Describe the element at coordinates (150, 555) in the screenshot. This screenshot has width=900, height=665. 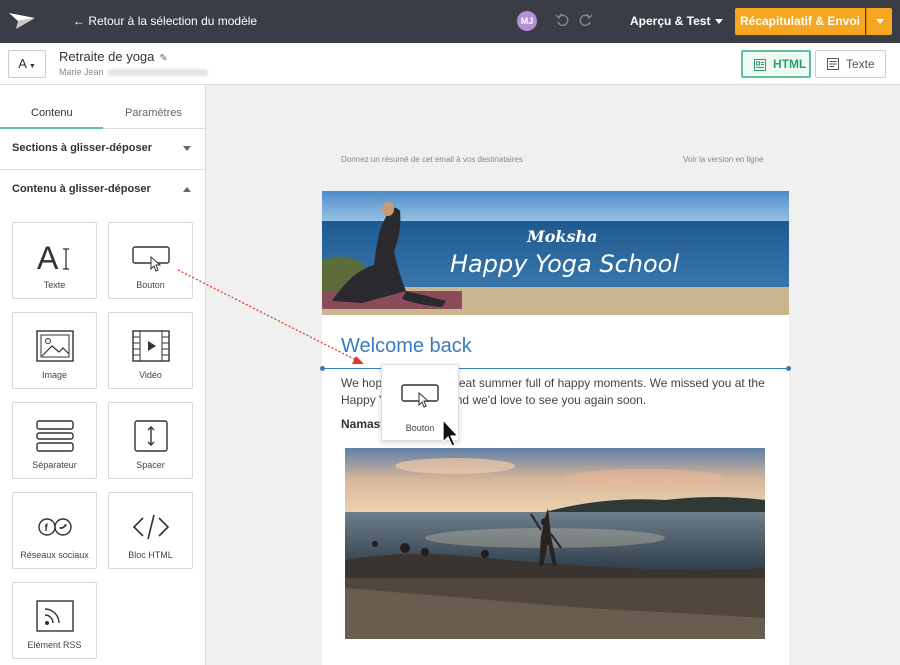
I see `block-tile-label: Bloc HTML` at that location.